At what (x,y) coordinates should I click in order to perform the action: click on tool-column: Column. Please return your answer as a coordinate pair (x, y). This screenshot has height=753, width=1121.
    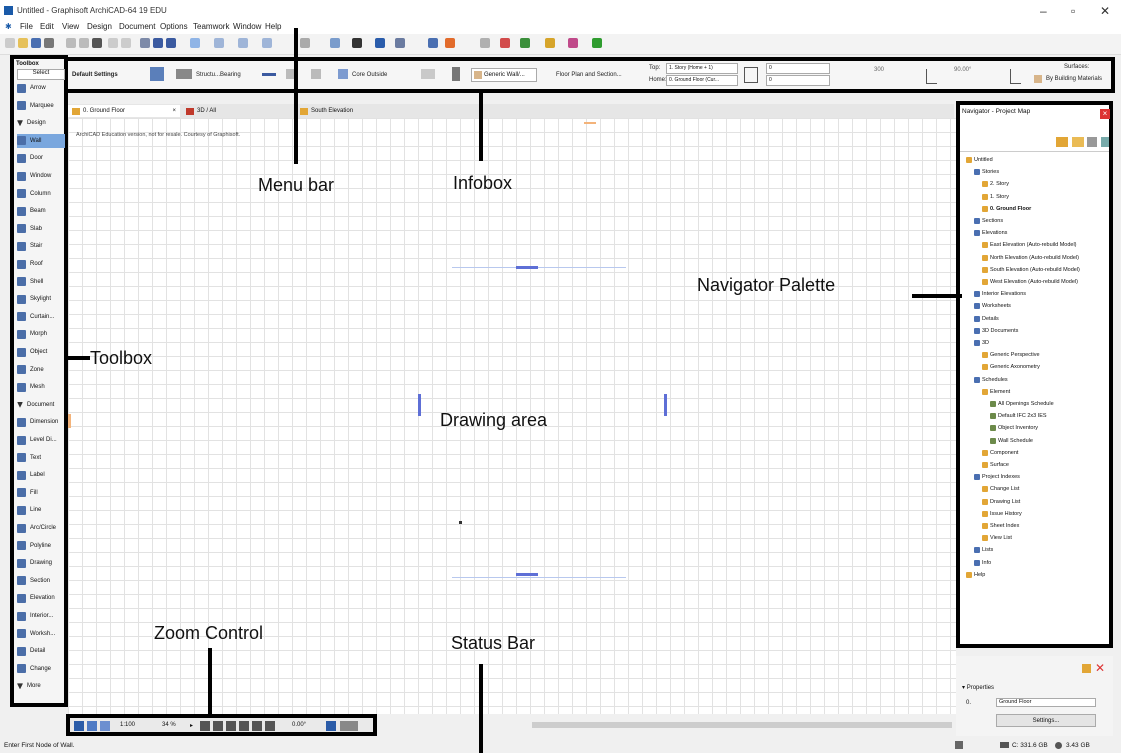
    Looking at the image, I should click on (41, 194).